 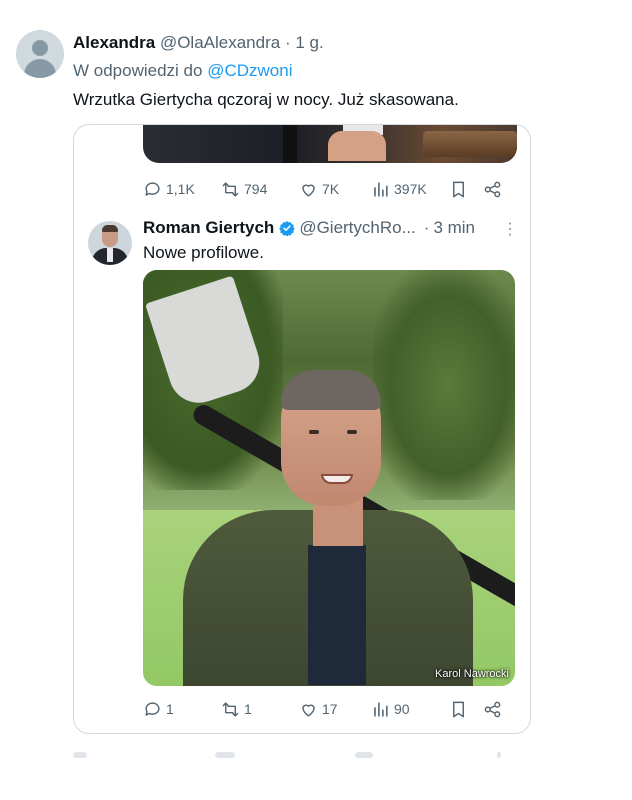 What do you see at coordinates (208, 228) in the screenshot?
I see `quoted-display-name: Roman Giertych` at bounding box center [208, 228].